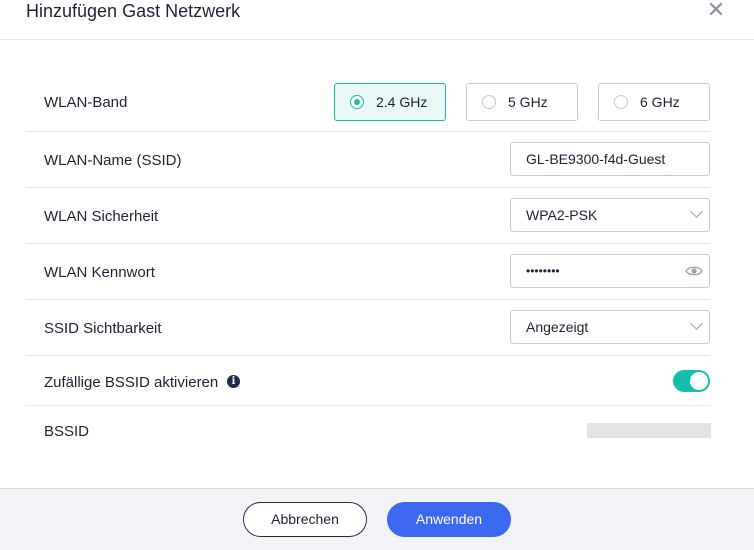  I want to click on band-option-label: 5 GHz, so click(528, 102).